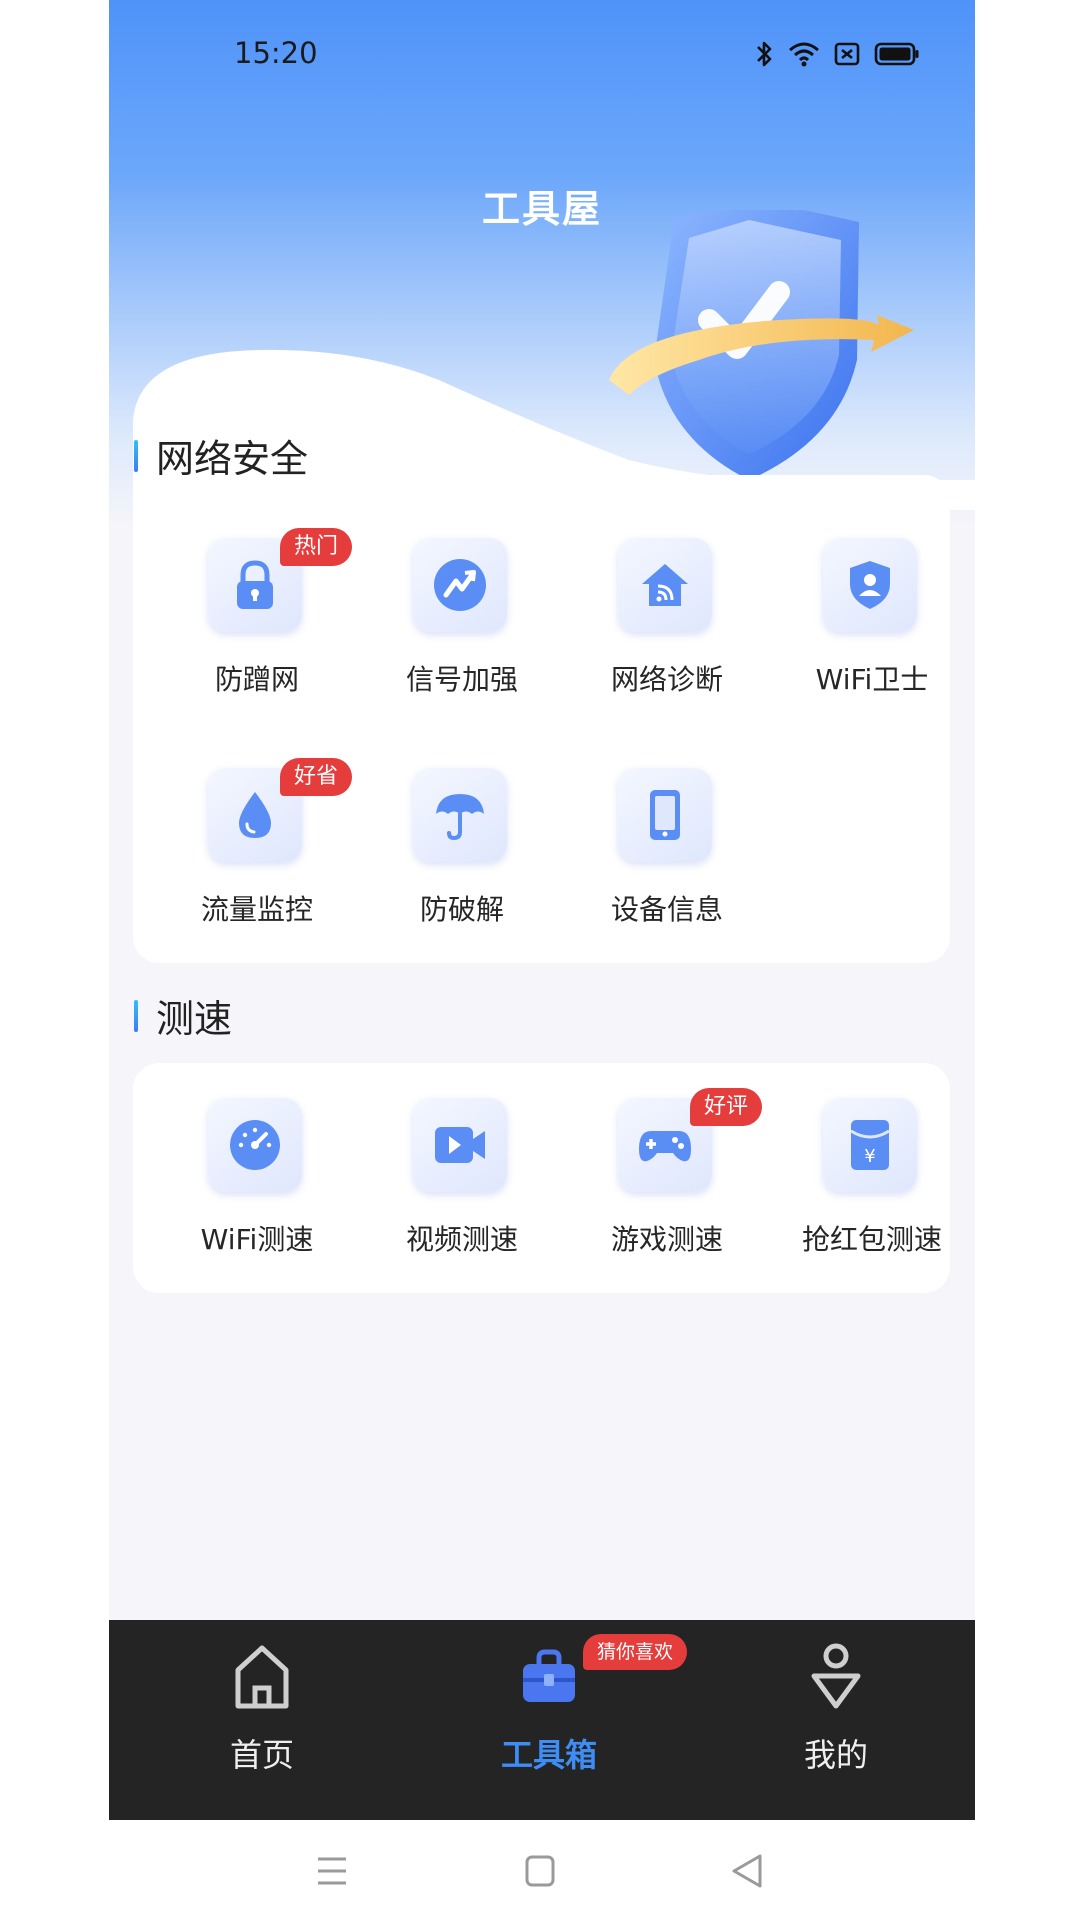 The height and width of the screenshot is (1920, 1080). I want to click on red-packet-icon: ¥, so click(870, 1145).